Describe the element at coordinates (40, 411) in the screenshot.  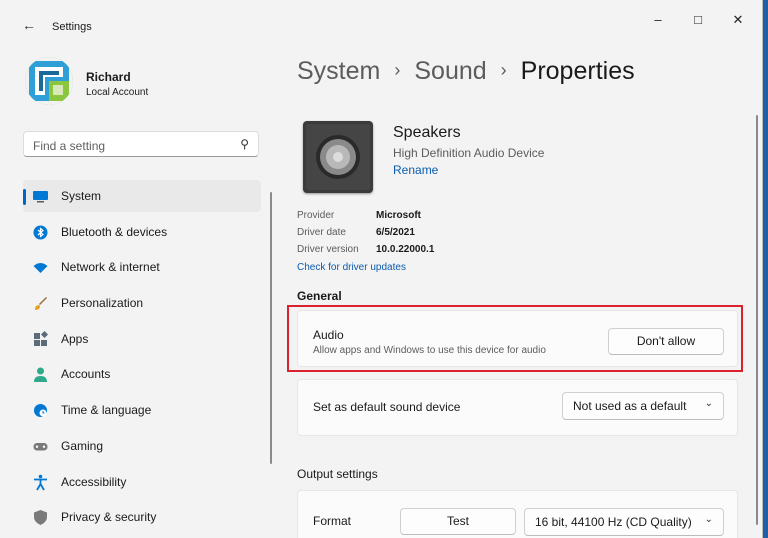
I see `globe-clock-icon` at that location.